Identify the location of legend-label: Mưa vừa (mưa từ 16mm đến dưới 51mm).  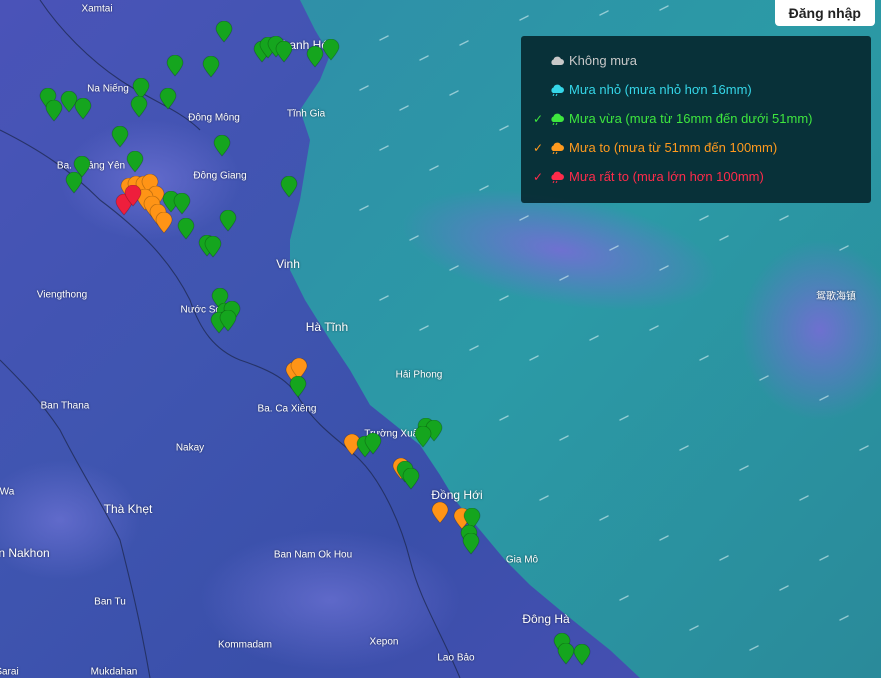
(691, 118).